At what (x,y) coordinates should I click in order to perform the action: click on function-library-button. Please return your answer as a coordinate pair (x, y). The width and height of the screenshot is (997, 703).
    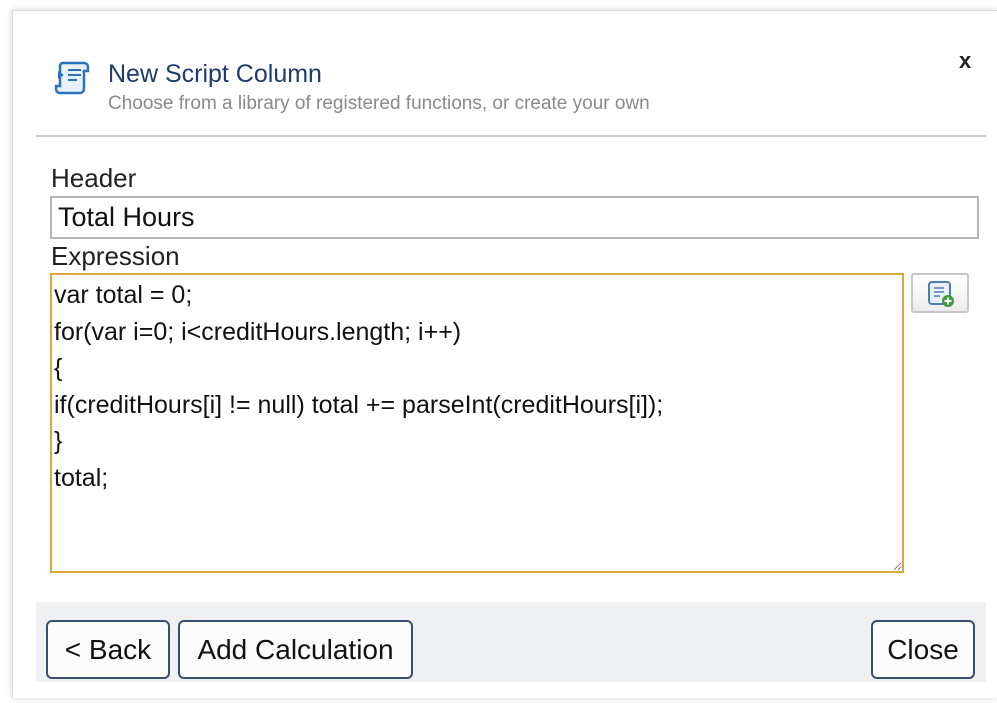
    Looking at the image, I should click on (940, 293).